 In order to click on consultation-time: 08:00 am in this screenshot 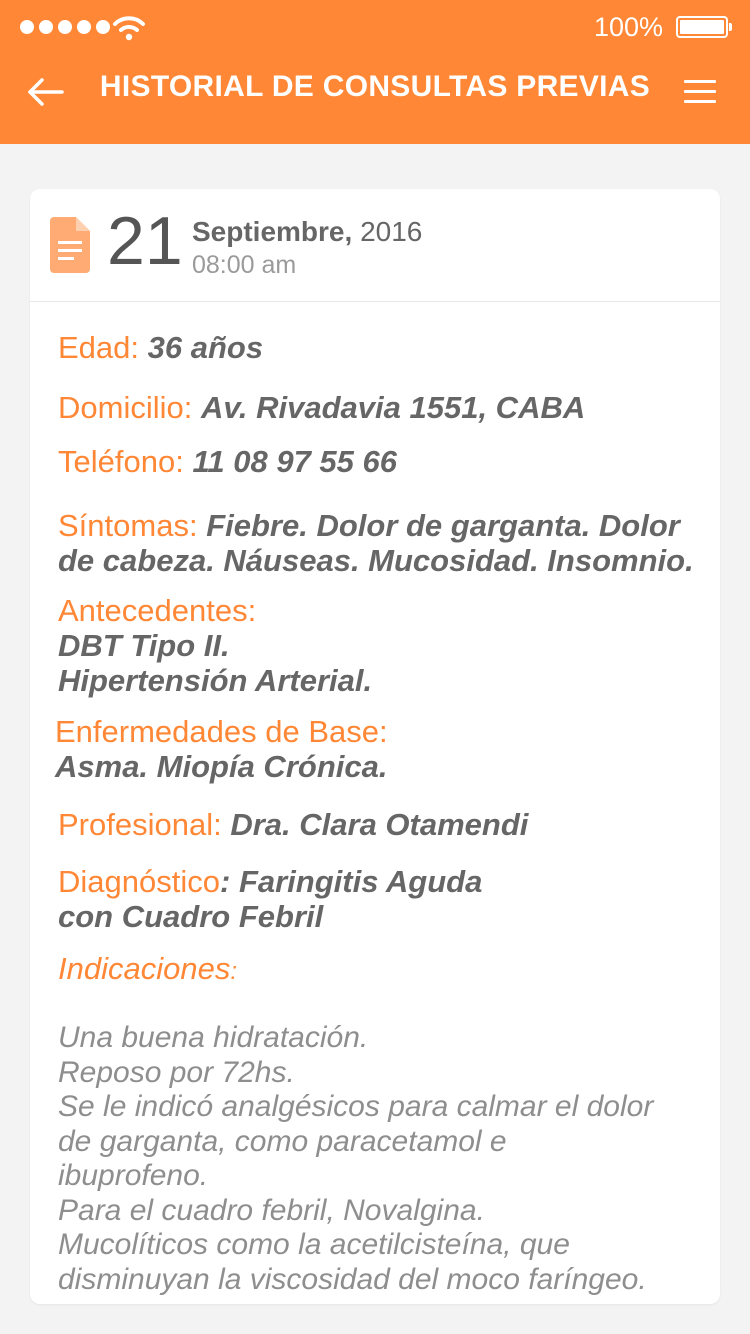, I will do `click(244, 265)`.